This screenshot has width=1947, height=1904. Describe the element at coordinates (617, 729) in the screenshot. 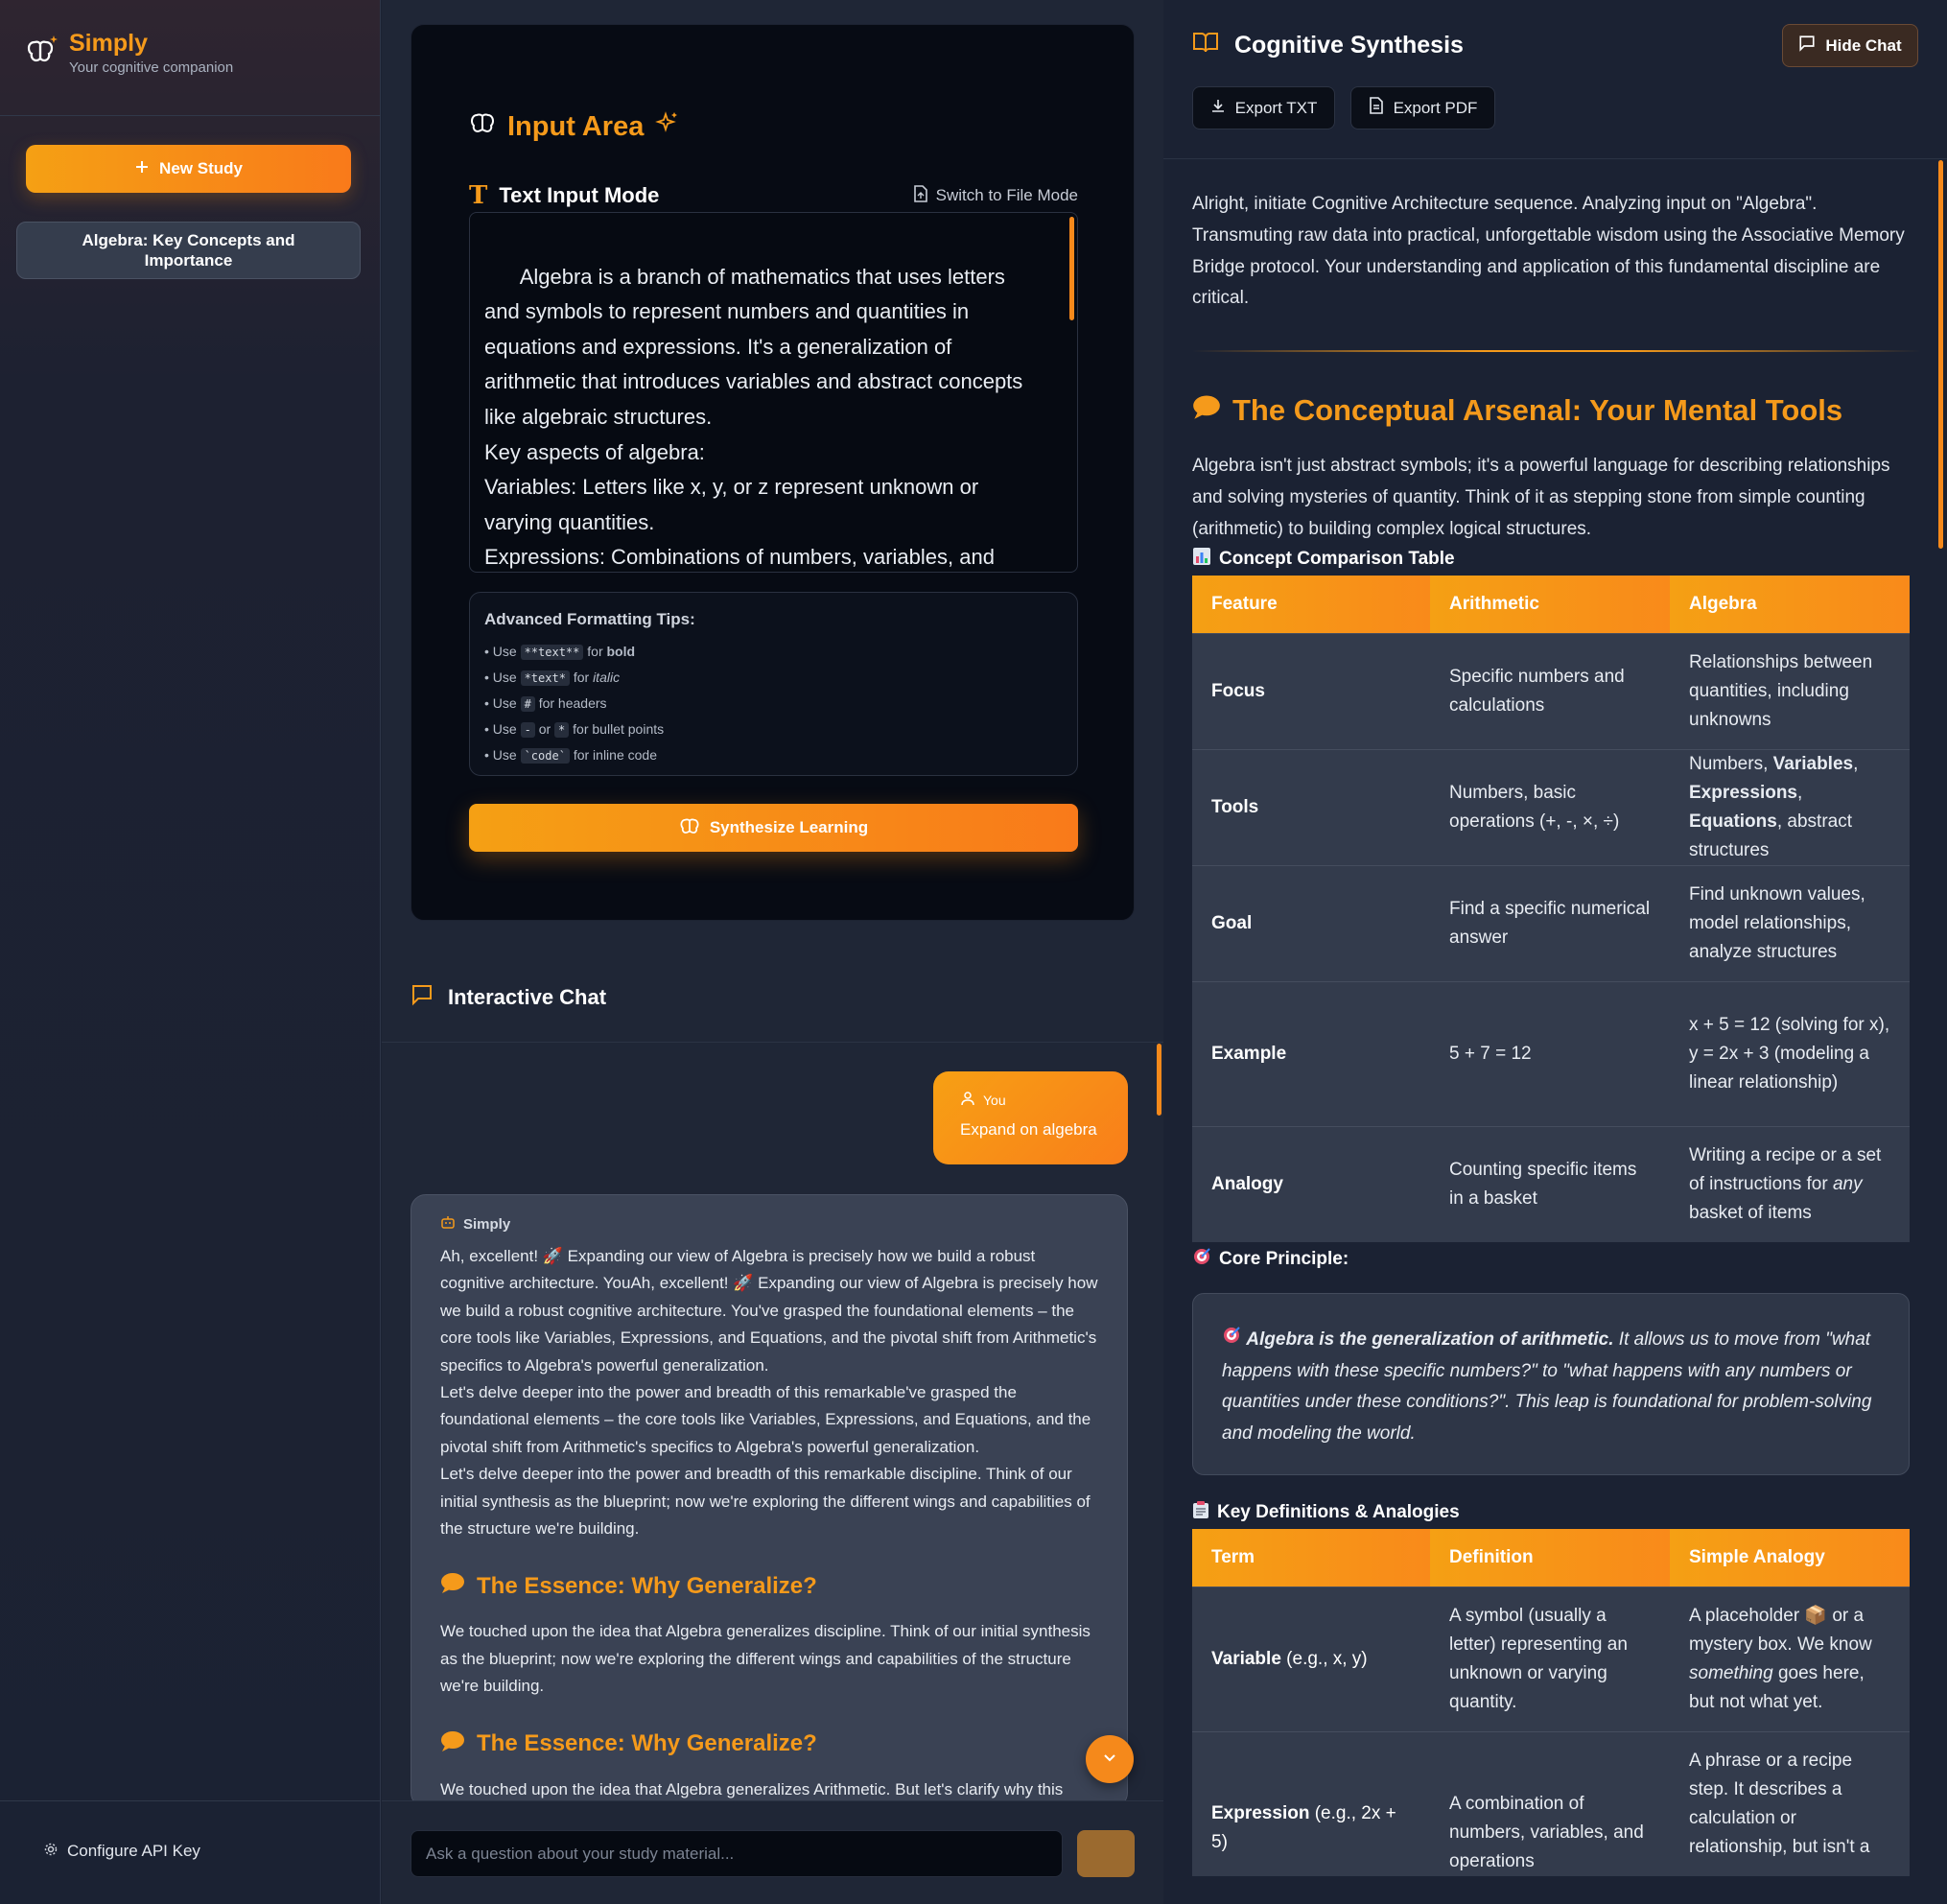

I see `tip-text: for bullet points` at that location.